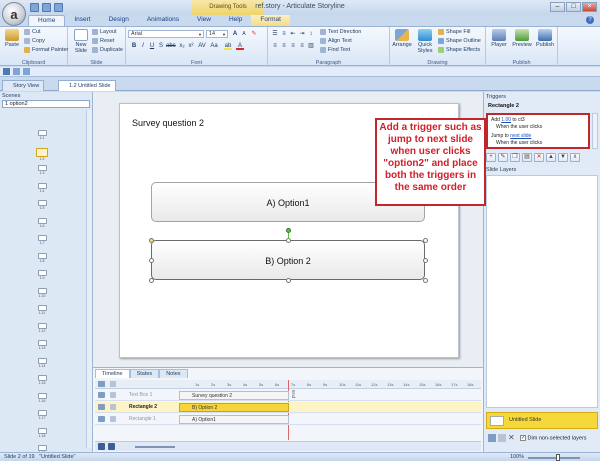  I want to click on tab-help: Help, so click(235, 20).